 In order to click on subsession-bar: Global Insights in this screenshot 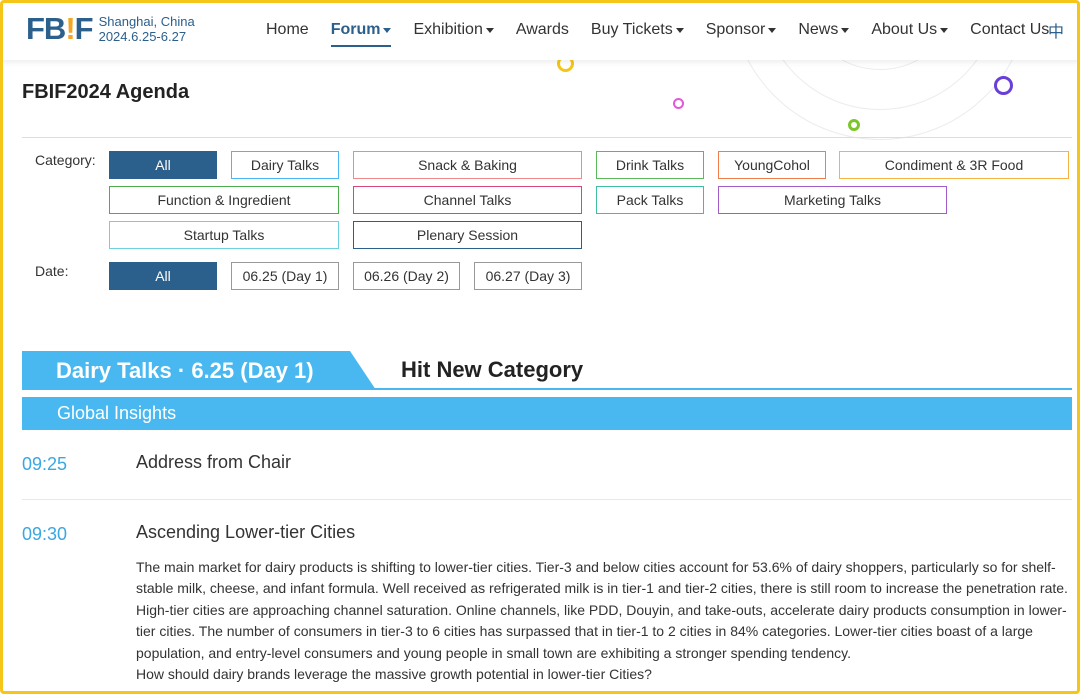, I will do `click(547, 413)`.